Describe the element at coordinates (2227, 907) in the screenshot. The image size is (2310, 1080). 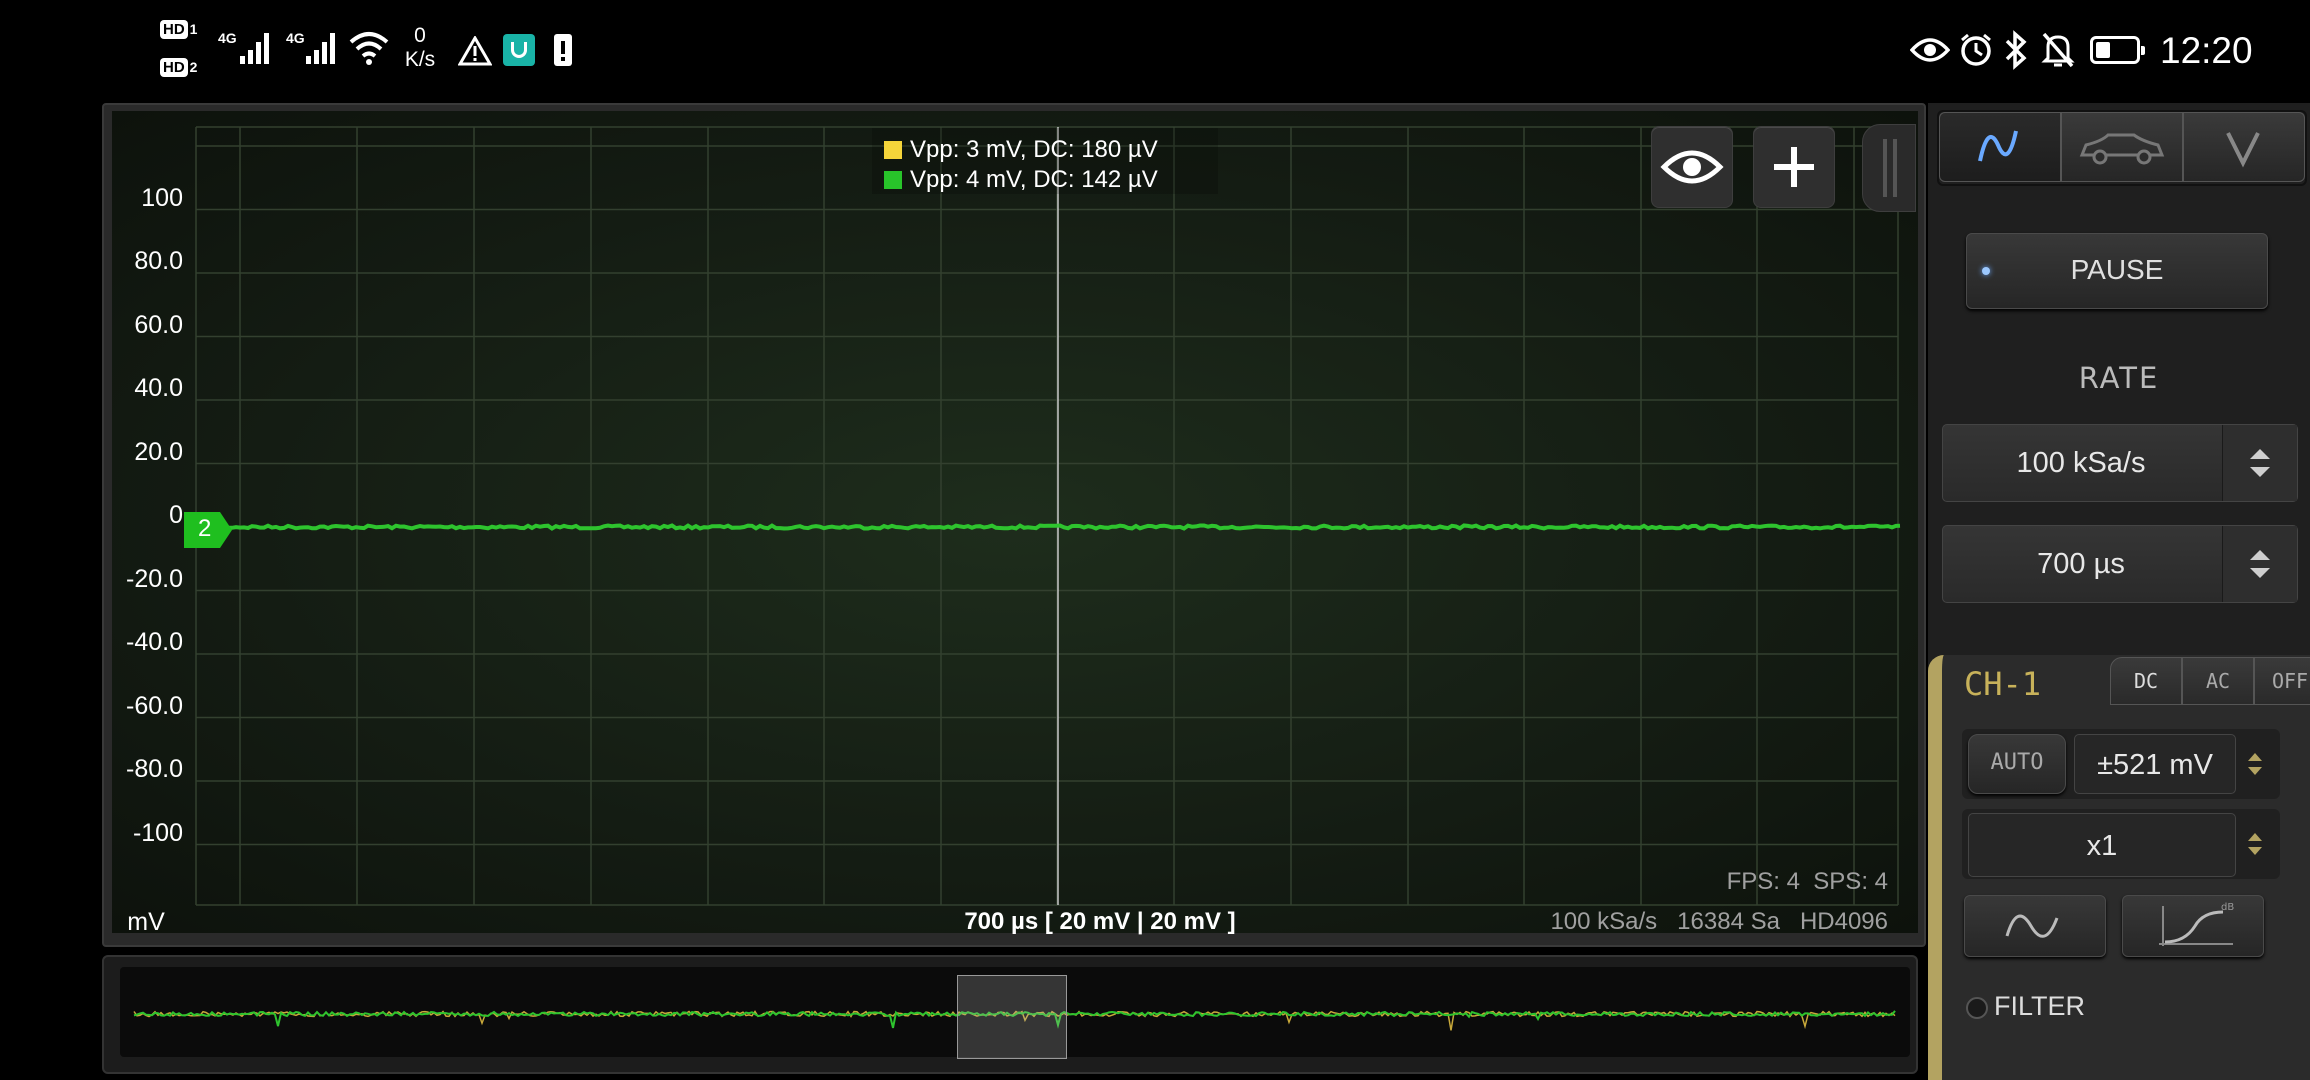
I see `svg-text: dB` at that location.